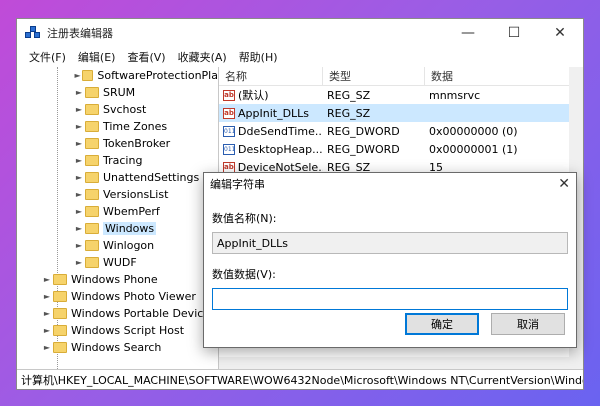 The width and height of the screenshot is (600, 406). I want to click on tree-item-label: Time Zones, so click(135, 126).